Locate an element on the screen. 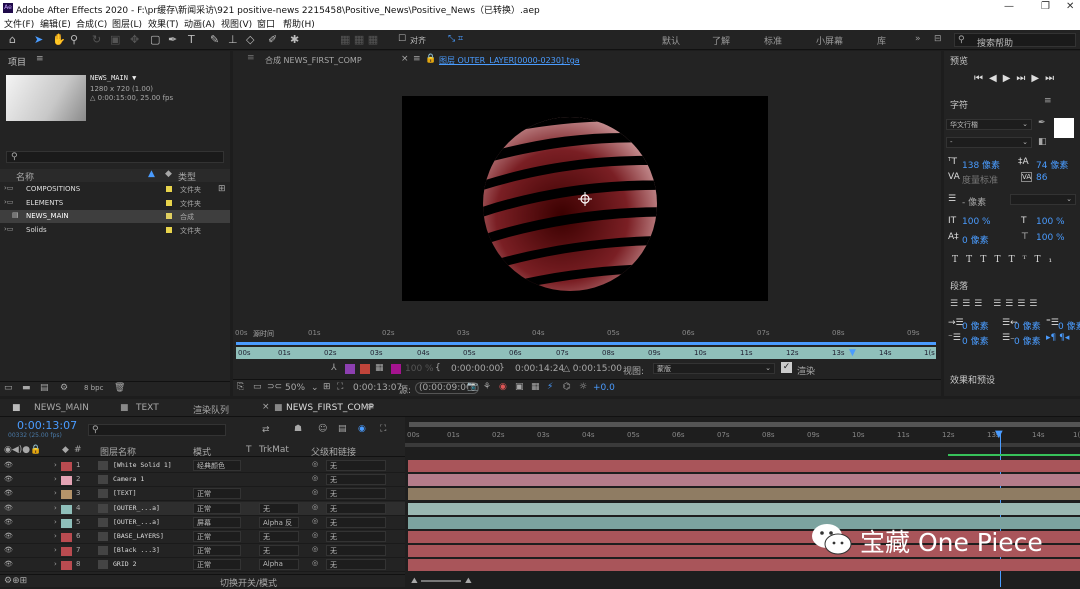 Image resolution: width=1080 pixels, height=589 pixels. column-layer-name: 图层名称 is located at coordinates (118, 451).